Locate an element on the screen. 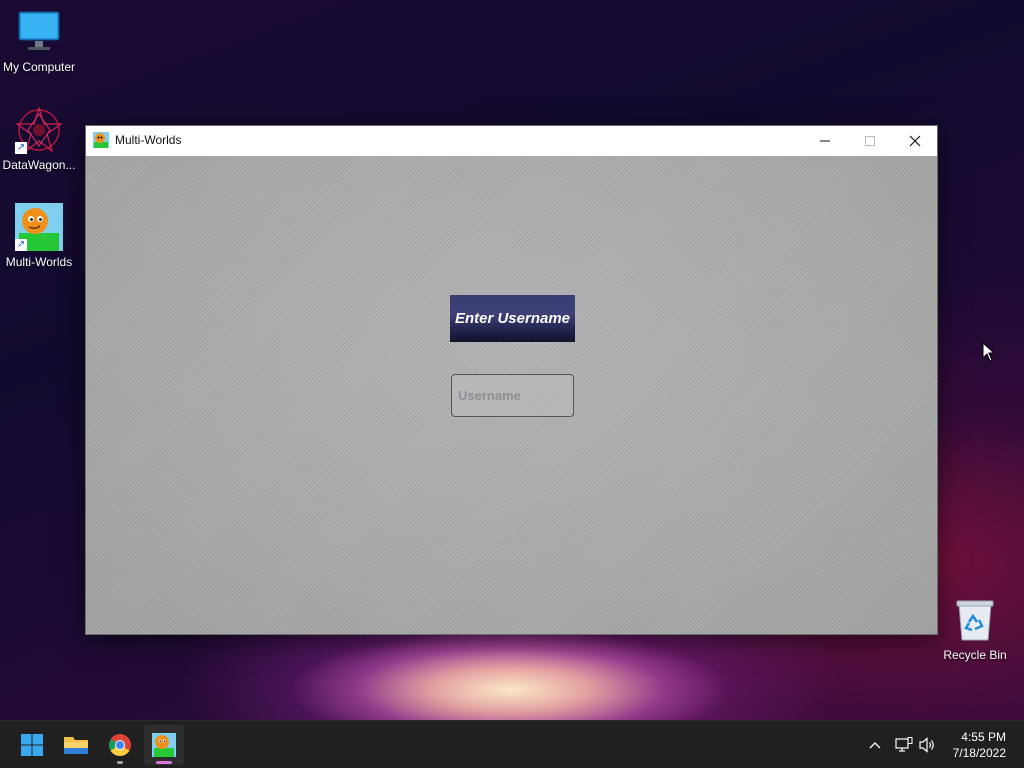 This screenshot has width=1024, height=769. desktop-icon-multi-worlds: ↗ Multi-Worlds is located at coordinates (39, 236).